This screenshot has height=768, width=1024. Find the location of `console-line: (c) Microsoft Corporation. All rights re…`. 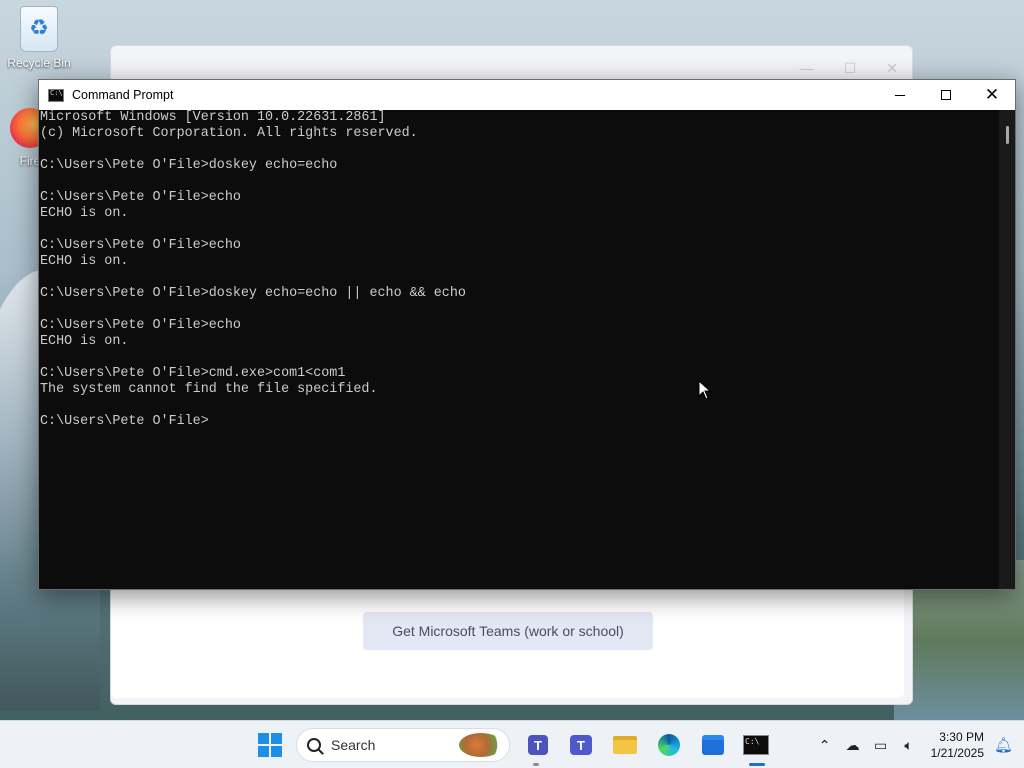

console-line: (c) Microsoft Corporation. All rights re… is located at coordinates (229, 133).